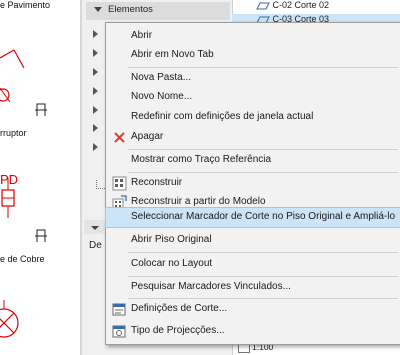  What do you see at coordinates (253, 160) in the screenshot?
I see `menu-item-show-trace: Mostrar como Traço Referência` at bounding box center [253, 160].